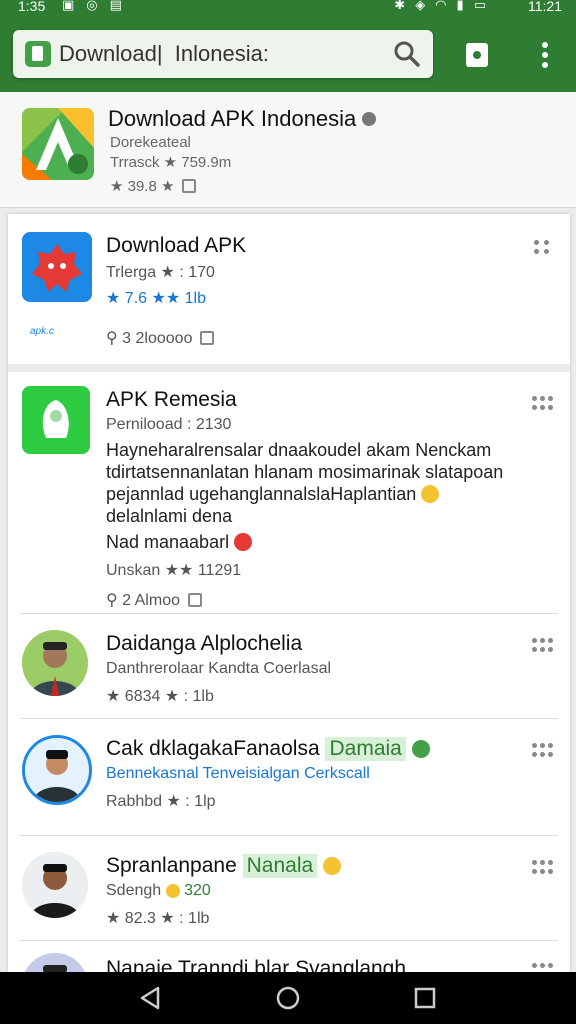 This screenshot has height=1024, width=576. What do you see at coordinates (204, 643) in the screenshot?
I see `app-title: Daidanga Alplochelia` at bounding box center [204, 643].